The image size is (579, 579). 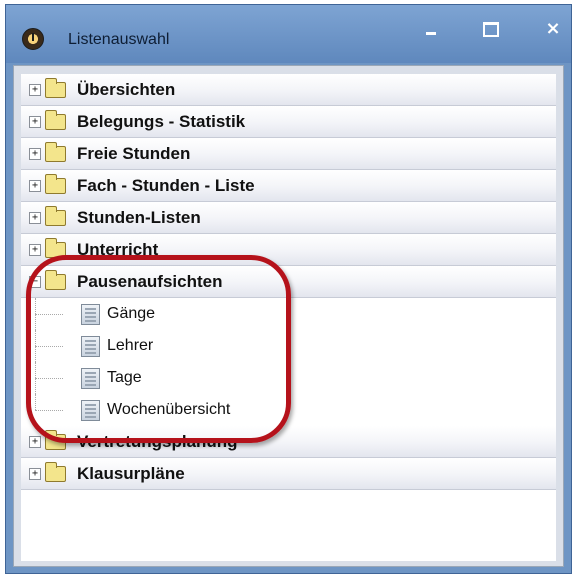 What do you see at coordinates (288, 346) in the screenshot?
I see `tree-item-lehrer: Lehrer` at bounding box center [288, 346].